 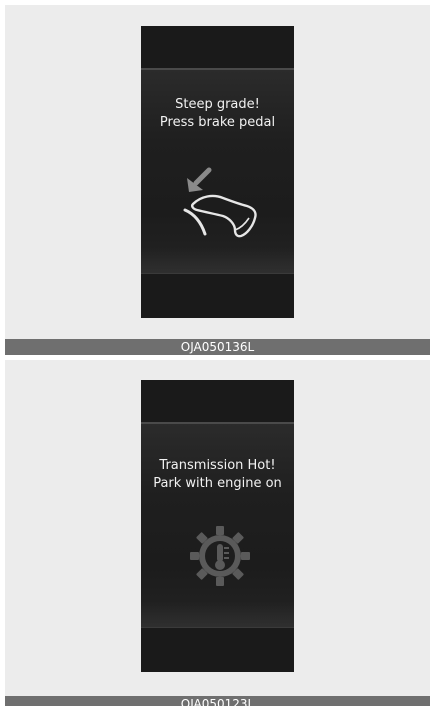 I want to click on warning-message-line-2: Press brake pedal, so click(x=217, y=122).